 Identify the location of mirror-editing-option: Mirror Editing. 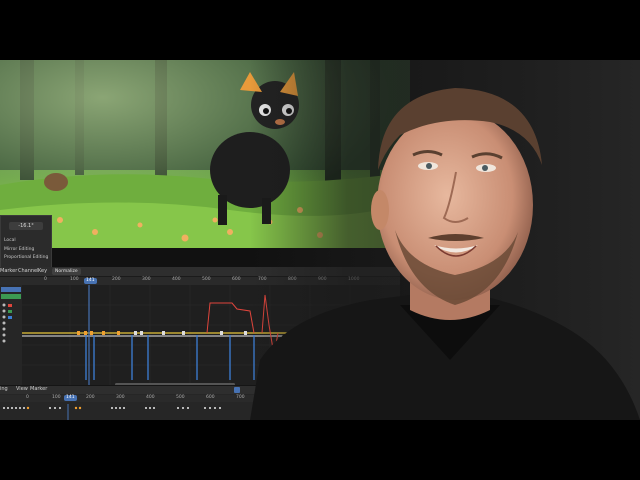
(19, 249).